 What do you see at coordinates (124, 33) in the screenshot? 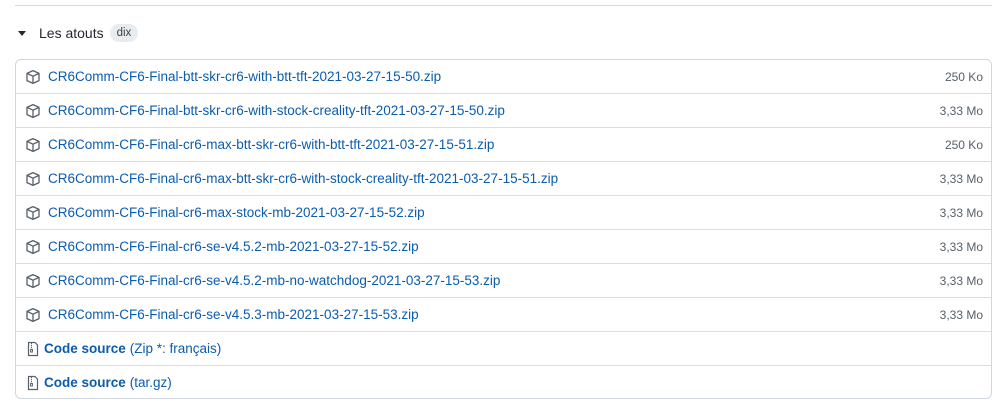
I see `assets-count-badge: dix` at bounding box center [124, 33].